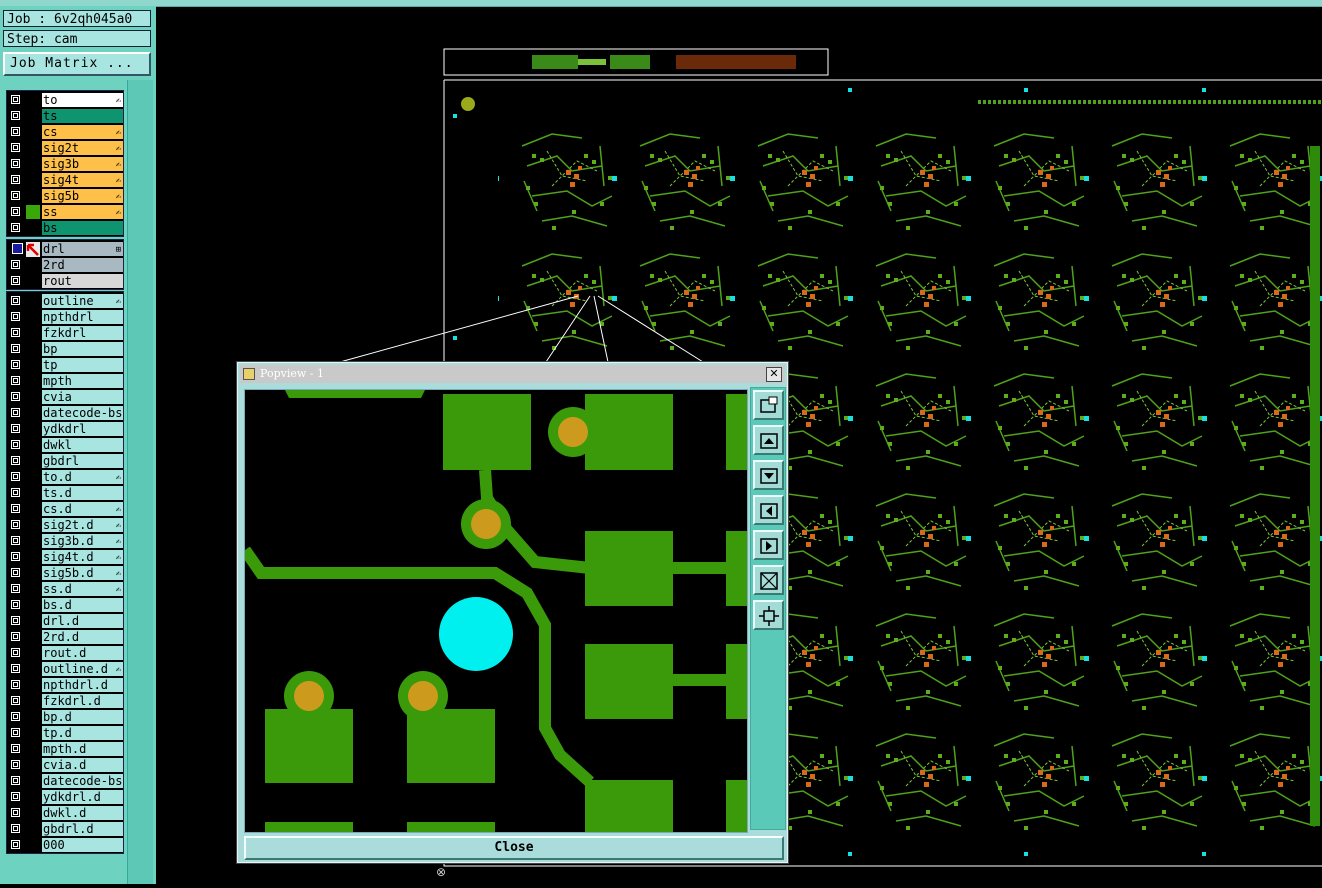  Describe the element at coordinates (82, 765) in the screenshot. I see `layer-name: cvia.d` at that location.